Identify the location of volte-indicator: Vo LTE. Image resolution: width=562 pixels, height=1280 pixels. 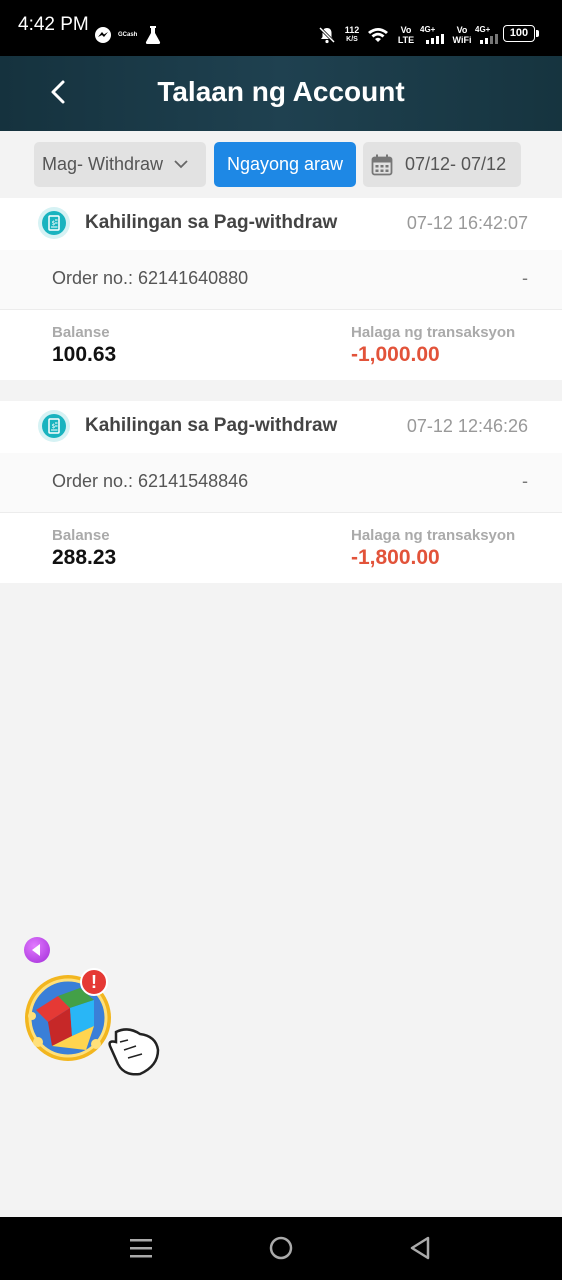
(406, 35).